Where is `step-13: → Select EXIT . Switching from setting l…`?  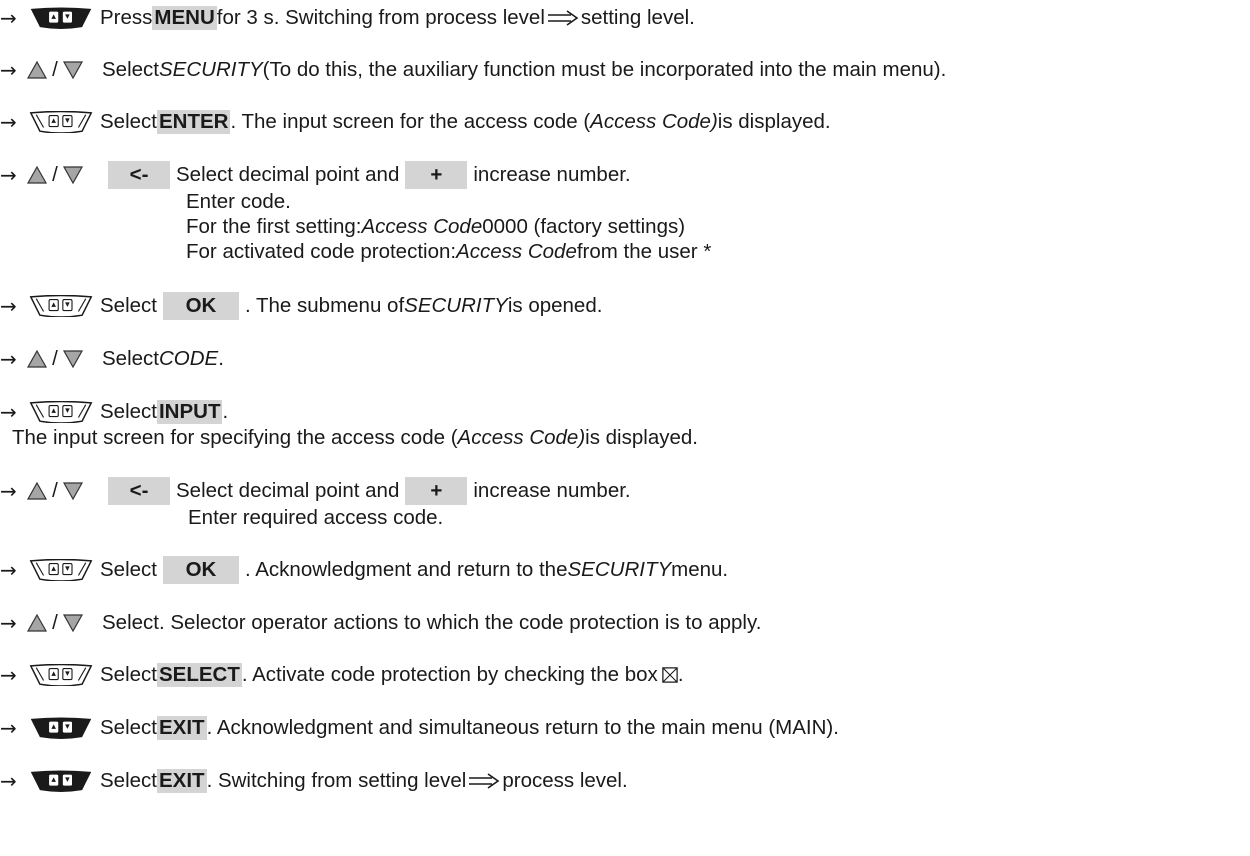 step-13: → Select EXIT . Switching from setting l… is located at coordinates (314, 781).